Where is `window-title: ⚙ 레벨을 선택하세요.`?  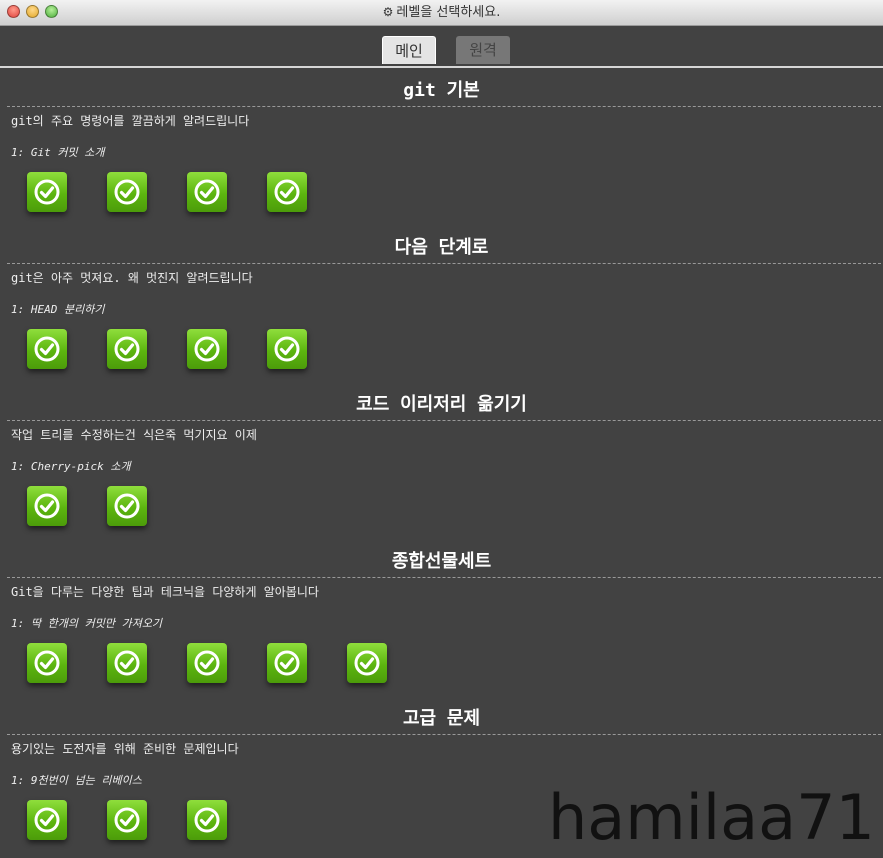
window-title: ⚙ 레벨을 선택하세요. is located at coordinates (441, 12).